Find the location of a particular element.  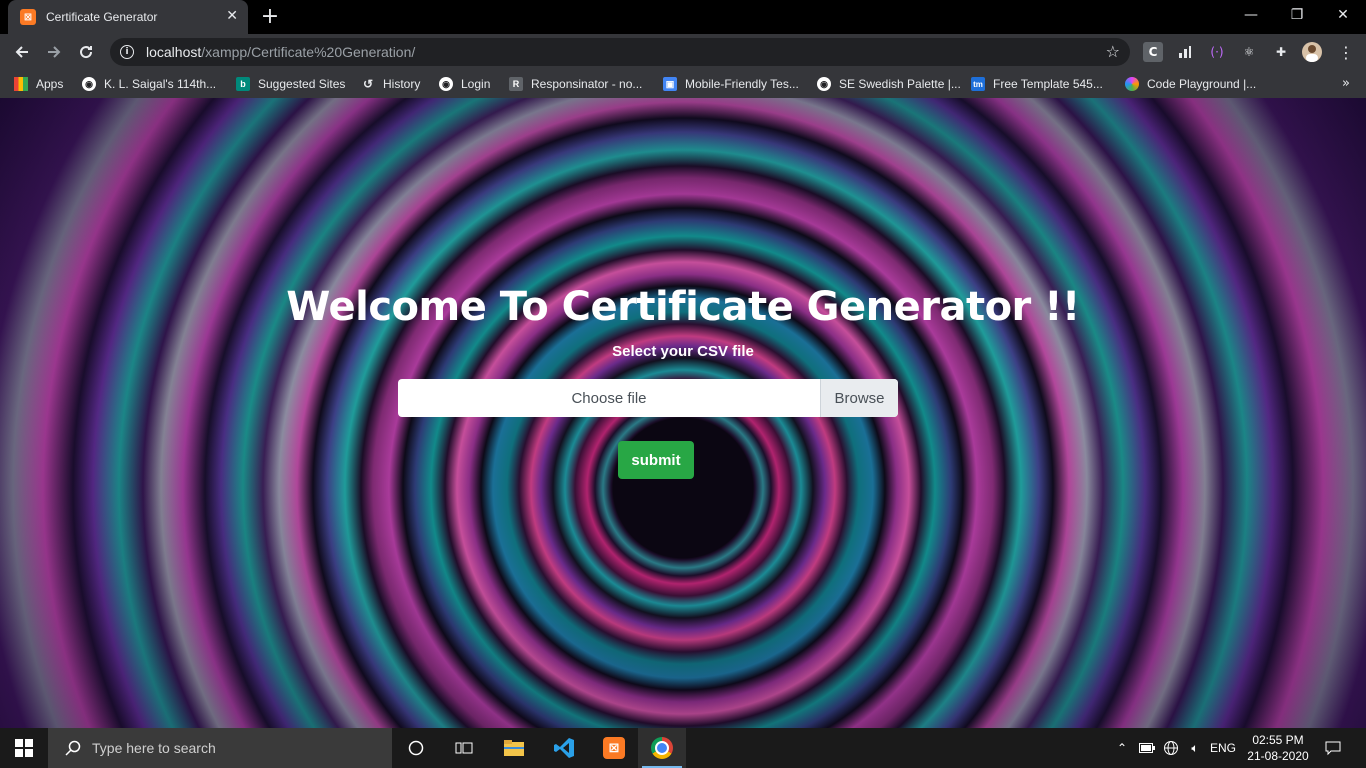

windows-logo-icon is located at coordinates (24, 748).